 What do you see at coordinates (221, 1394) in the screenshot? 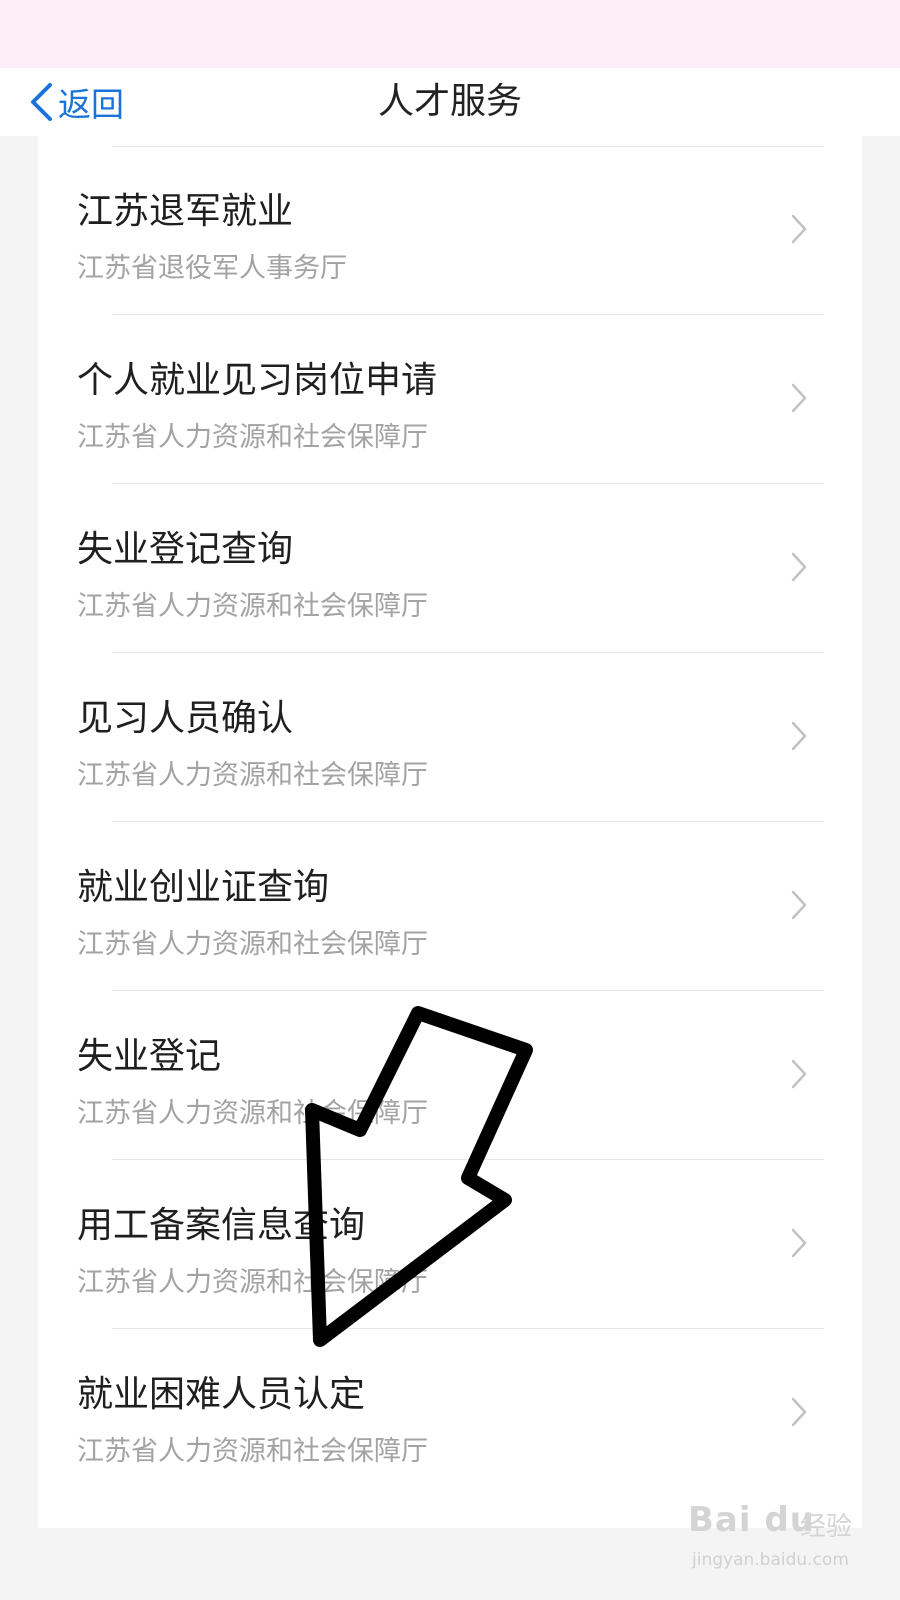
I see `item-title: 就业困难人员认定` at bounding box center [221, 1394].